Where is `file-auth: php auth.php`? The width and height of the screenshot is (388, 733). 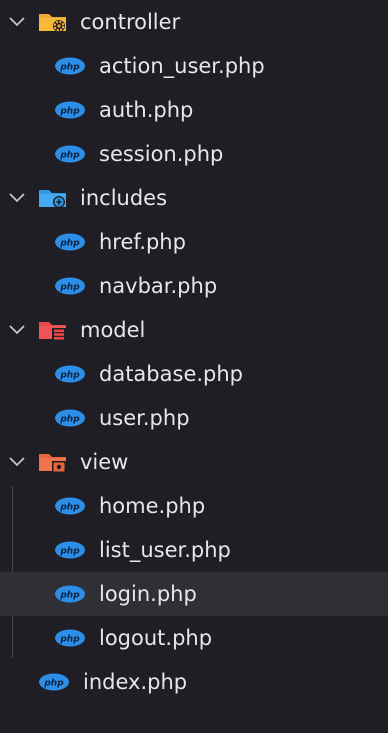 file-auth: php auth.php is located at coordinates (194, 110).